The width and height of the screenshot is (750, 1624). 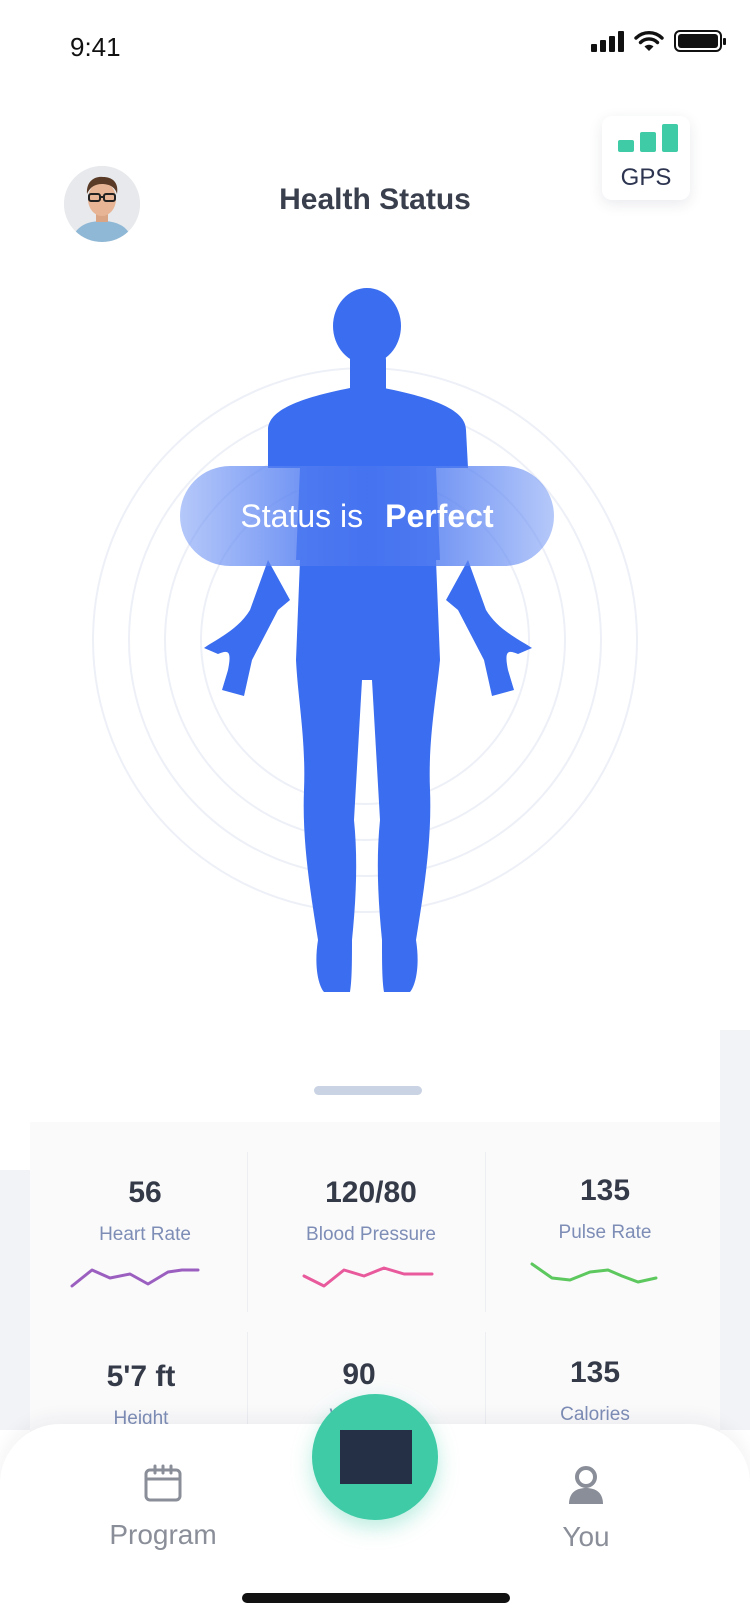 I want to click on heart-rate-sparkline, so click(x=135, y=1278).